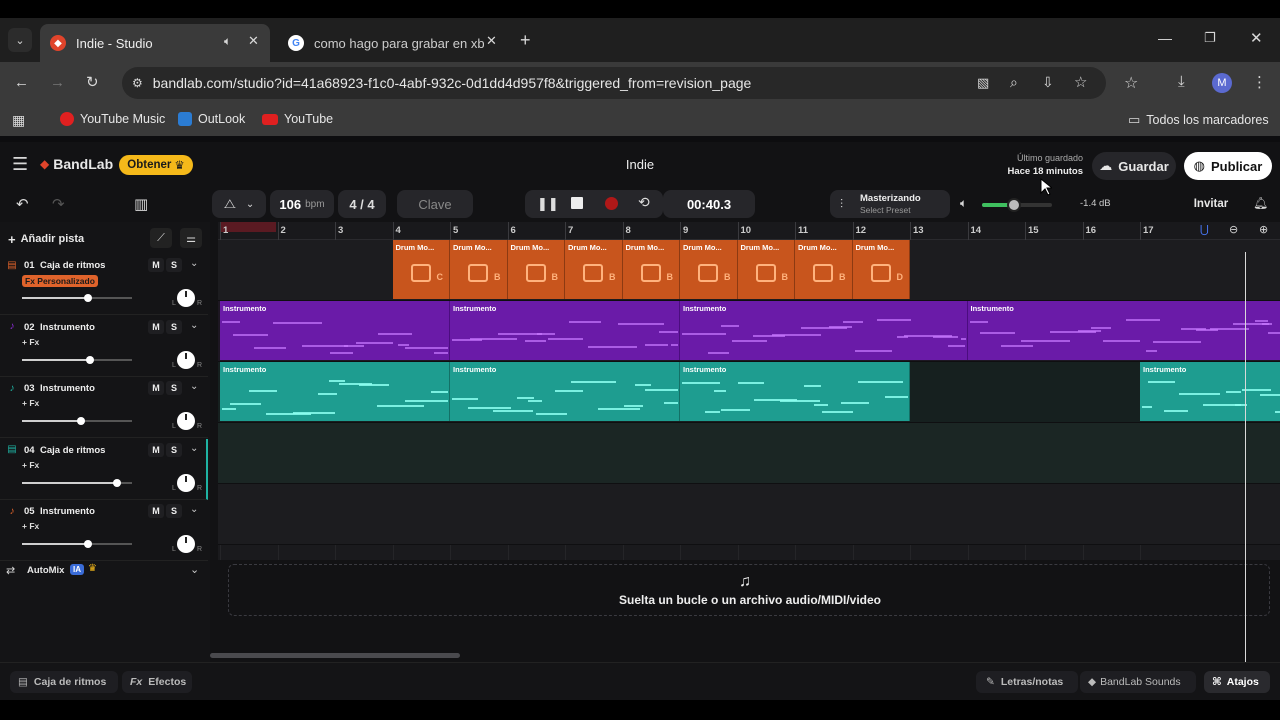 The image size is (1280, 720). I want to click on new-tab-icon: +, so click(525, 40).